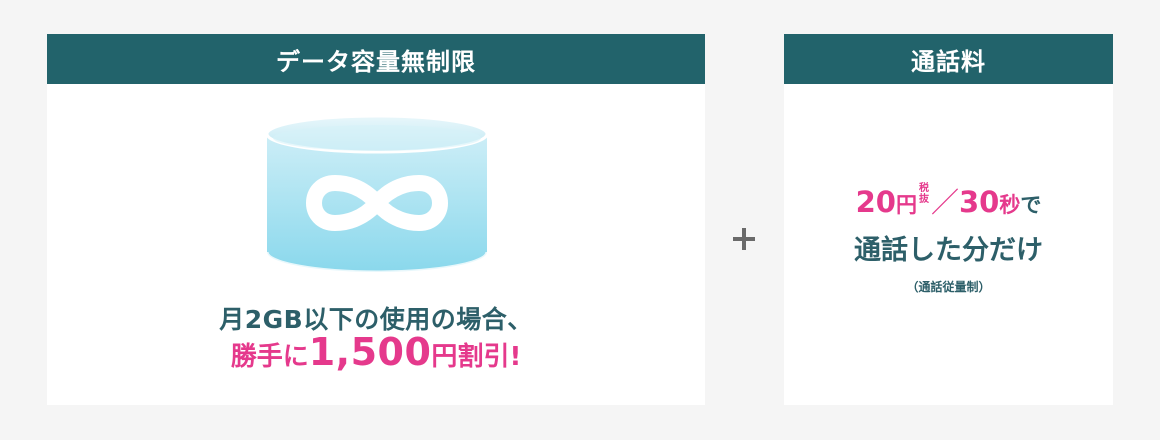 This screenshot has height=440, width=1160. I want to click on price-amount: 20, so click(875, 202).